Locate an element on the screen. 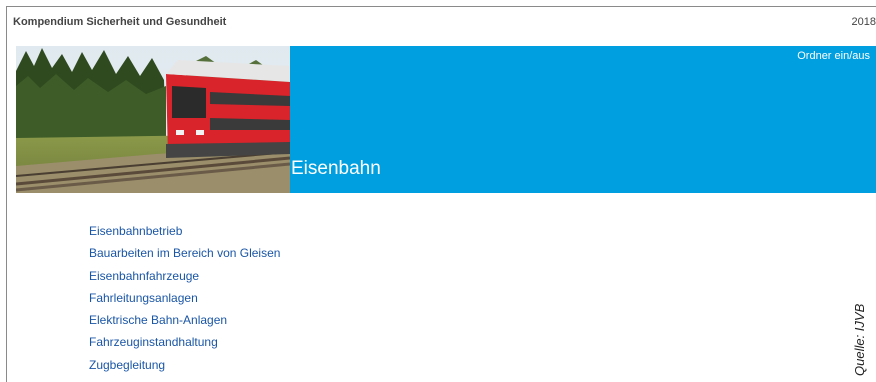 Image resolution: width=876 pixels, height=382 pixels. year-label: 2018 is located at coordinates (863, 22).